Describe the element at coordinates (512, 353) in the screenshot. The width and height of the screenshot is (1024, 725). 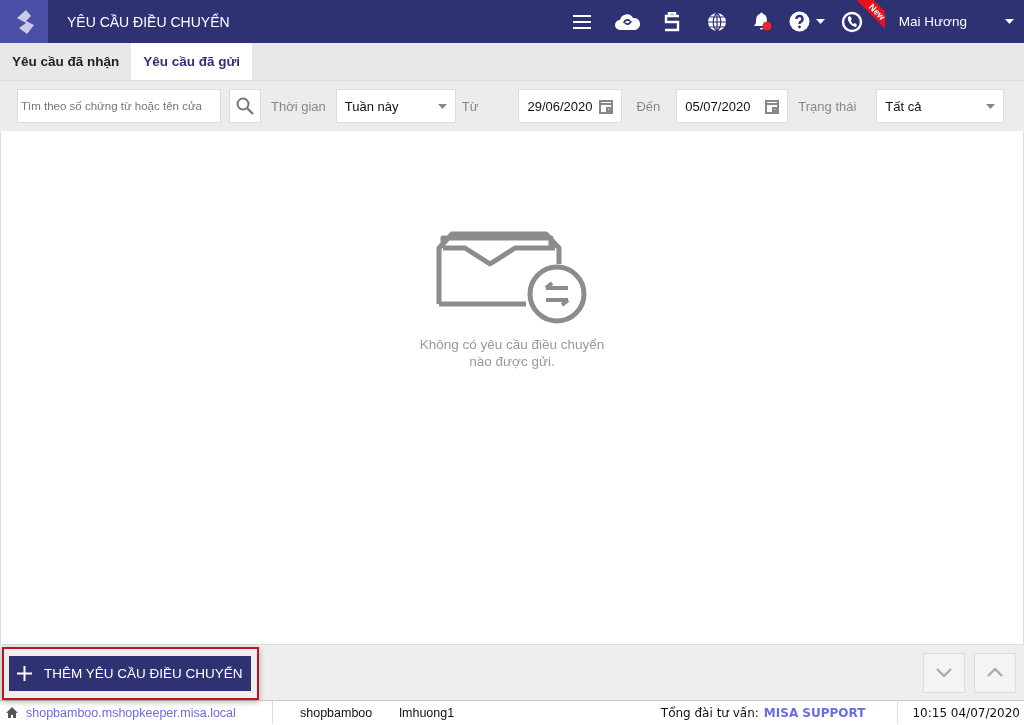
I see `empty-message: Không có yêu cầu điều chuyển nào được gửi.` at that location.